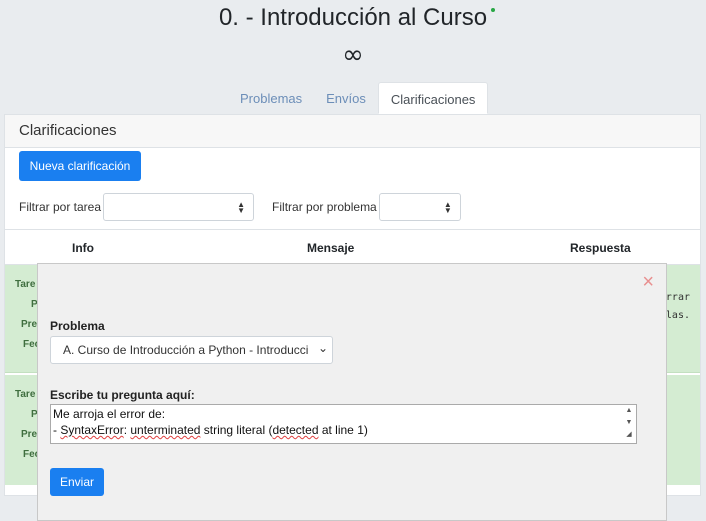 The height and width of the screenshot is (521, 706). What do you see at coordinates (324, 207) in the screenshot?
I see `filter-problem-label: Filtrar por problema` at bounding box center [324, 207].